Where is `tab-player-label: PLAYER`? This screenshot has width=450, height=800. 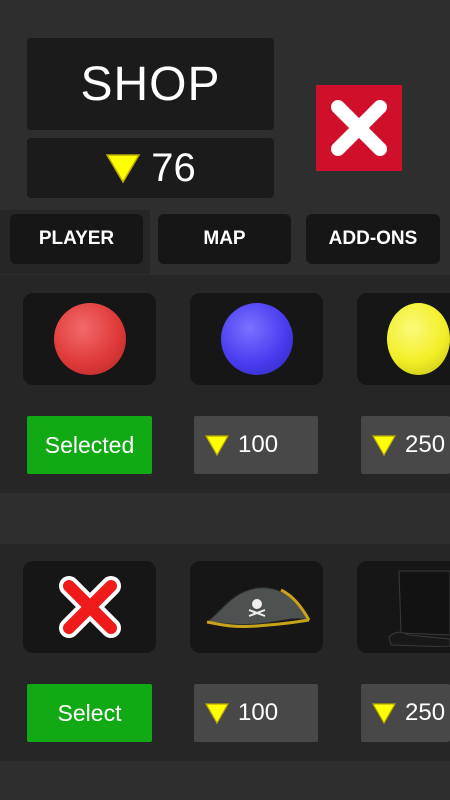 tab-player-label: PLAYER is located at coordinates (76, 238).